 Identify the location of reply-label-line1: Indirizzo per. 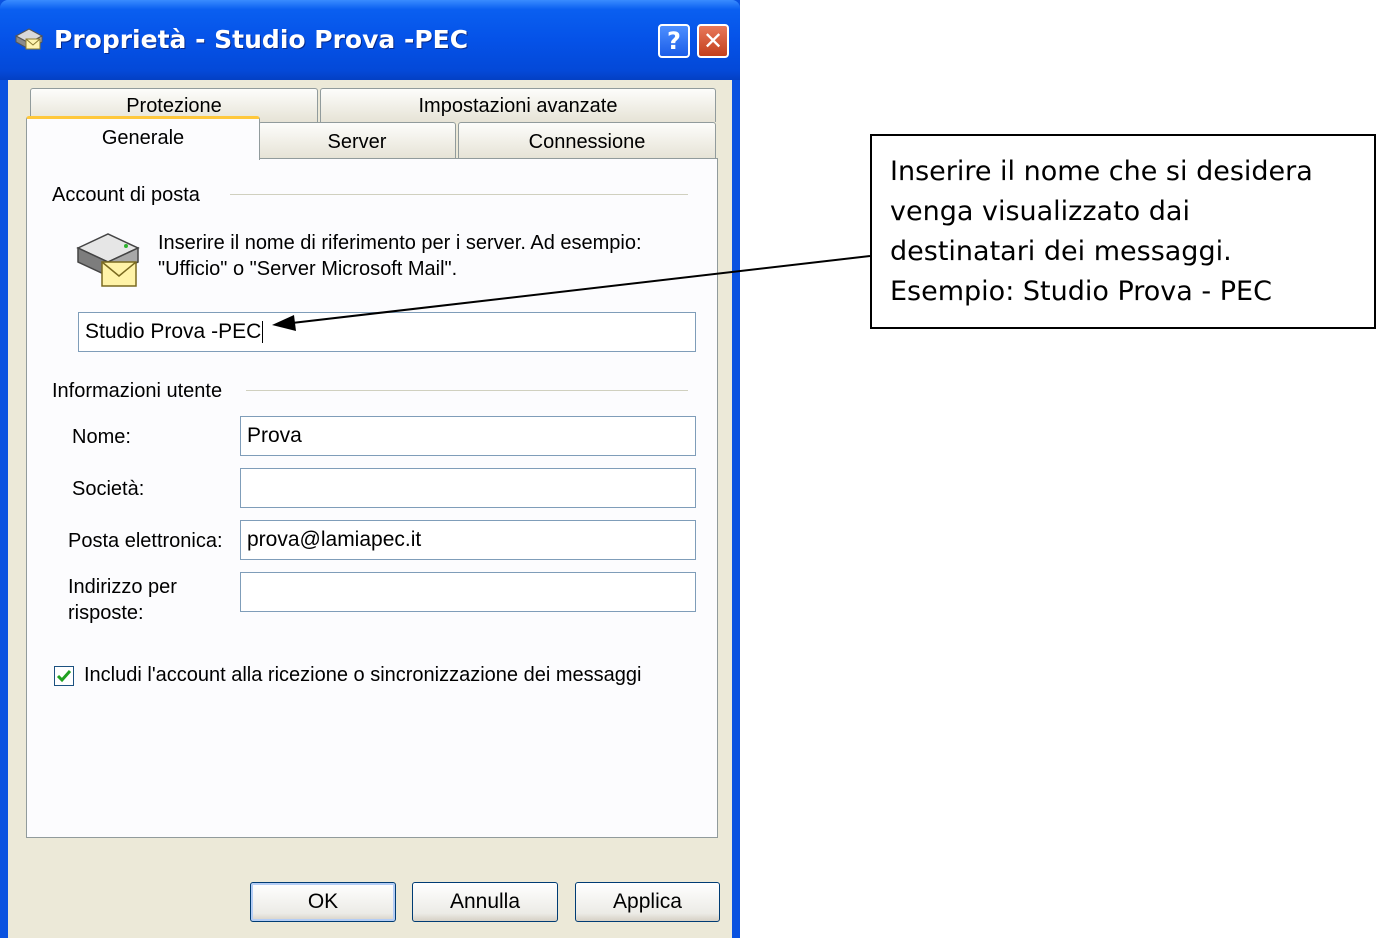
(122, 587).